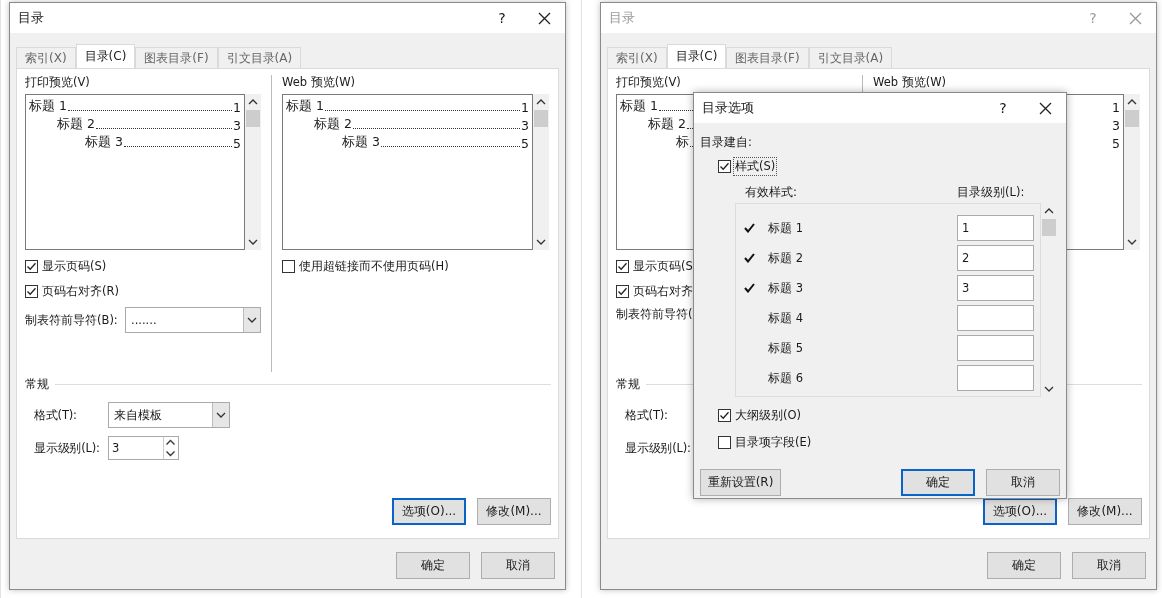 This screenshot has height=598, width=1162. I want to click on field-label: 制表符前导符(B):, so click(71, 320).